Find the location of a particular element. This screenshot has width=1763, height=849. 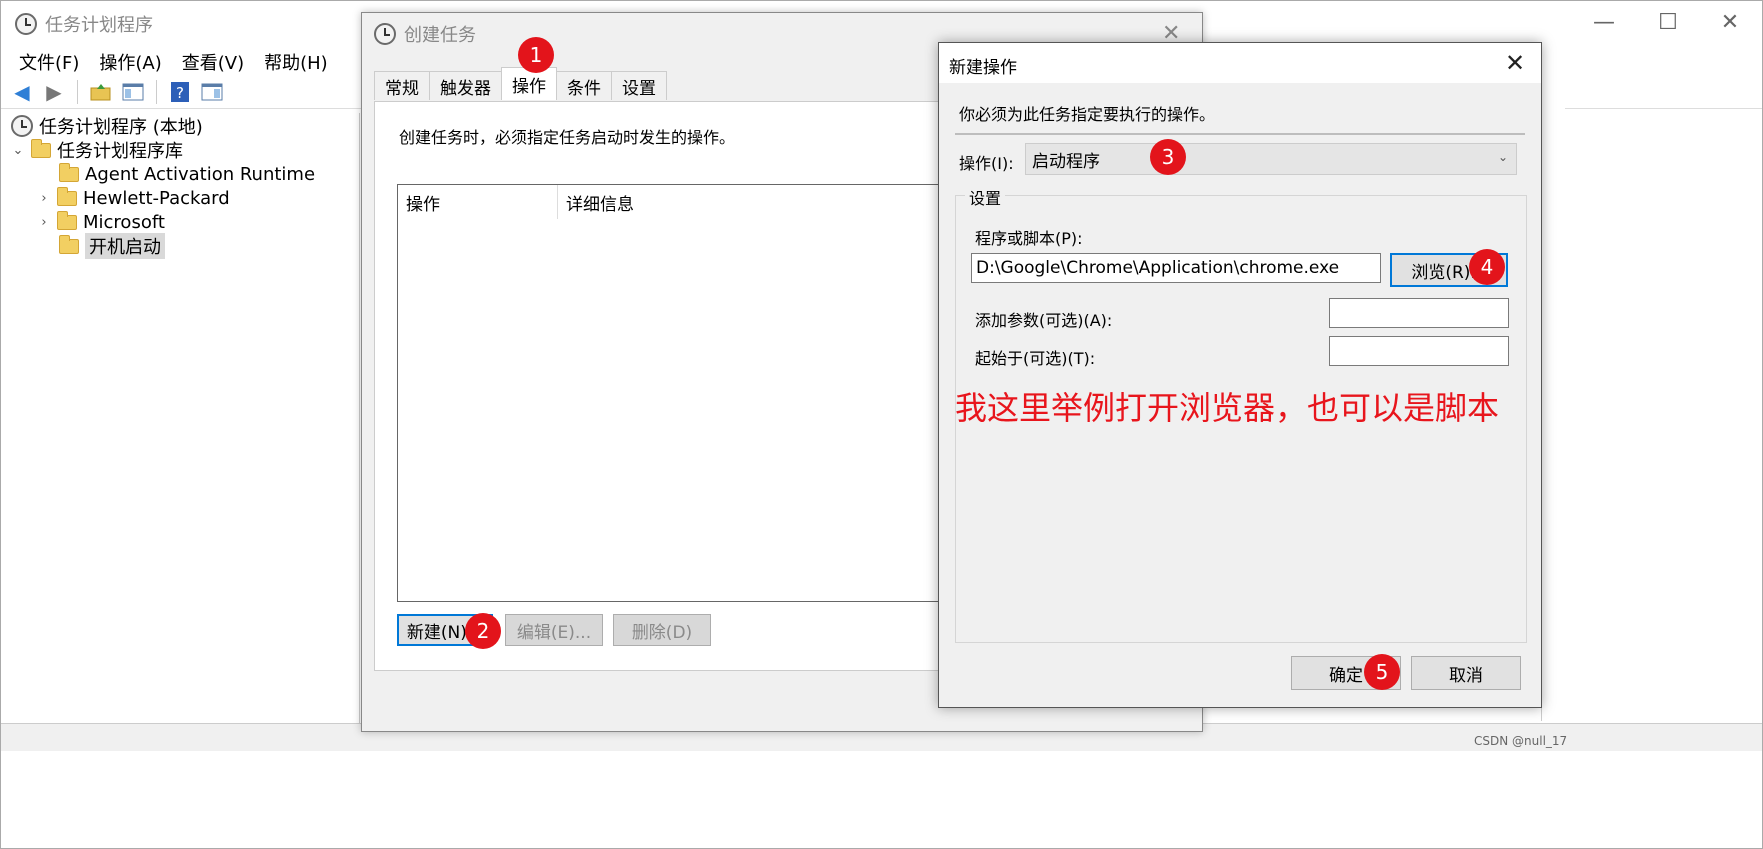

tree-item-label: Hewlett-Packard is located at coordinates (156, 198).